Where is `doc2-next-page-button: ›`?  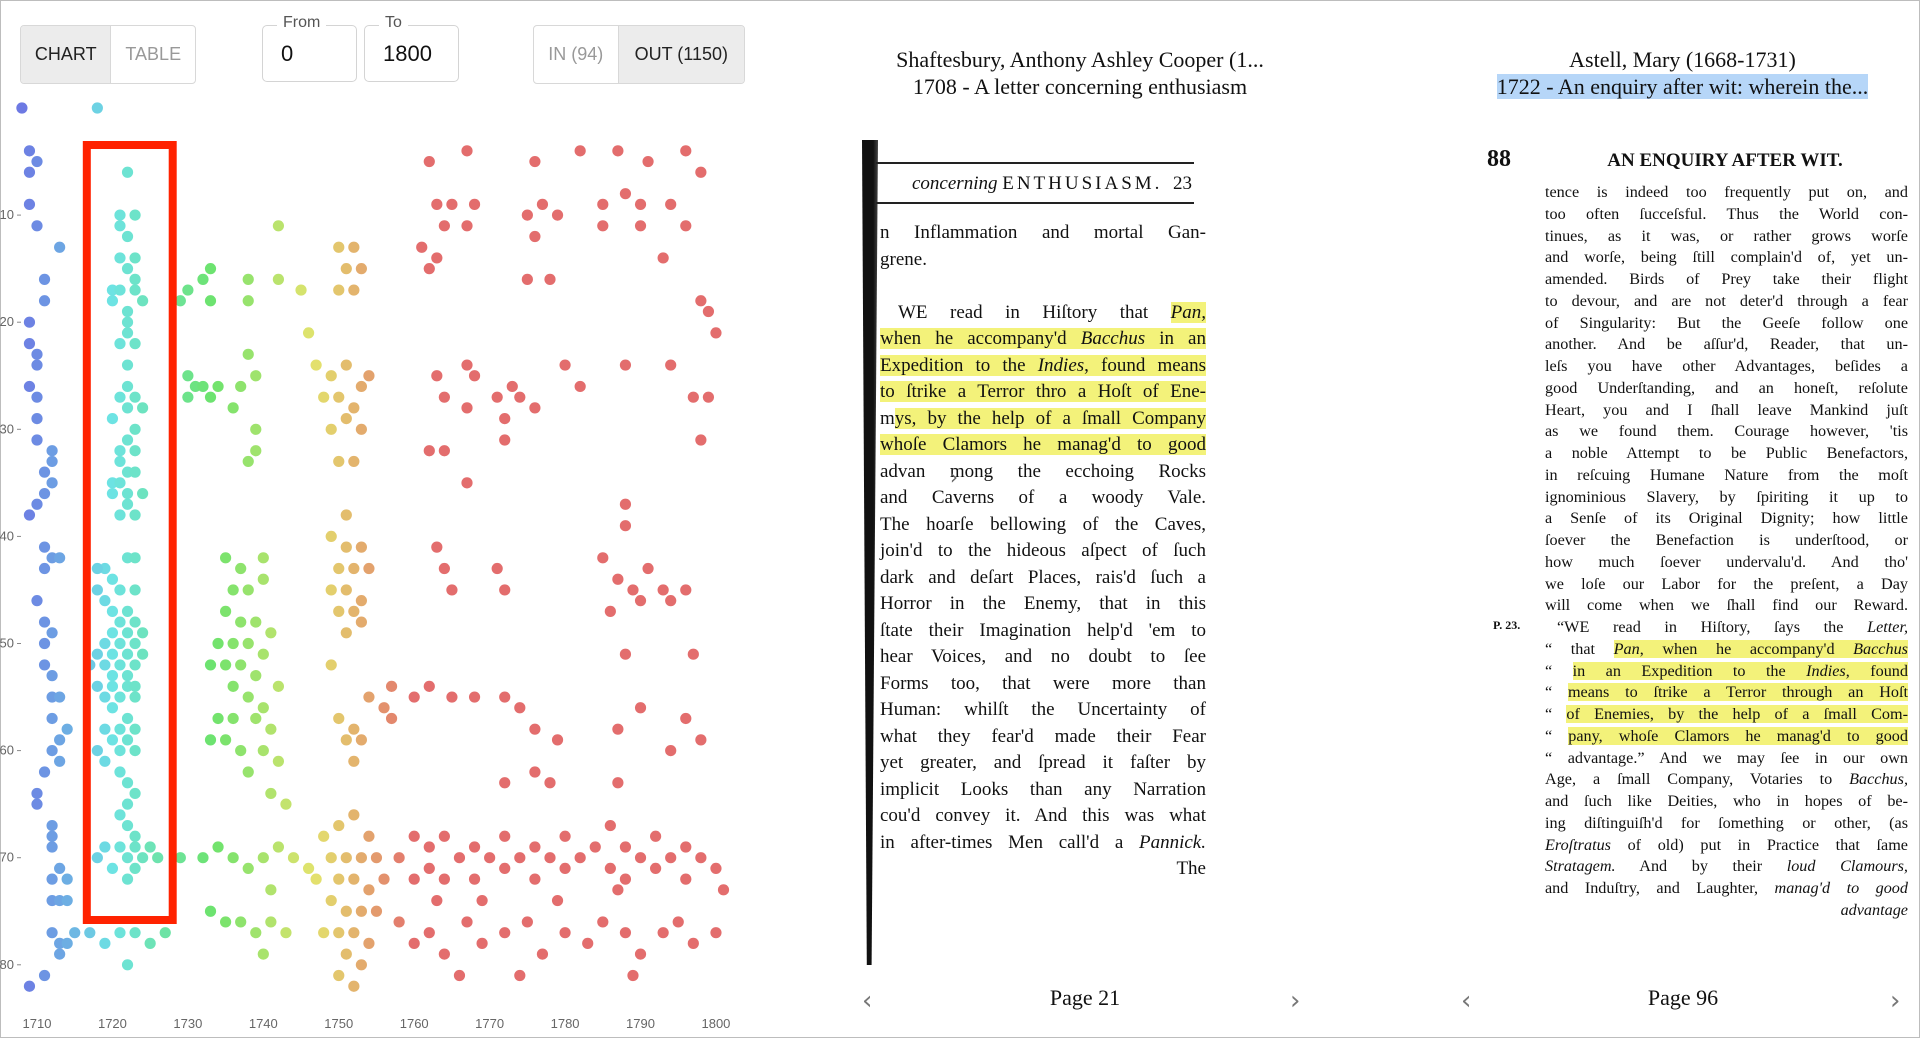 doc2-next-page-button: › is located at coordinates (1895, 1001).